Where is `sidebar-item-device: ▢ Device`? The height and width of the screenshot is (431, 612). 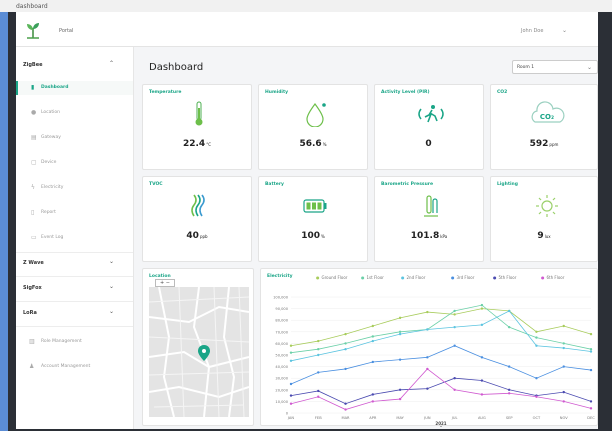 sidebar-item-device: ▢ Device is located at coordinates (74, 163).